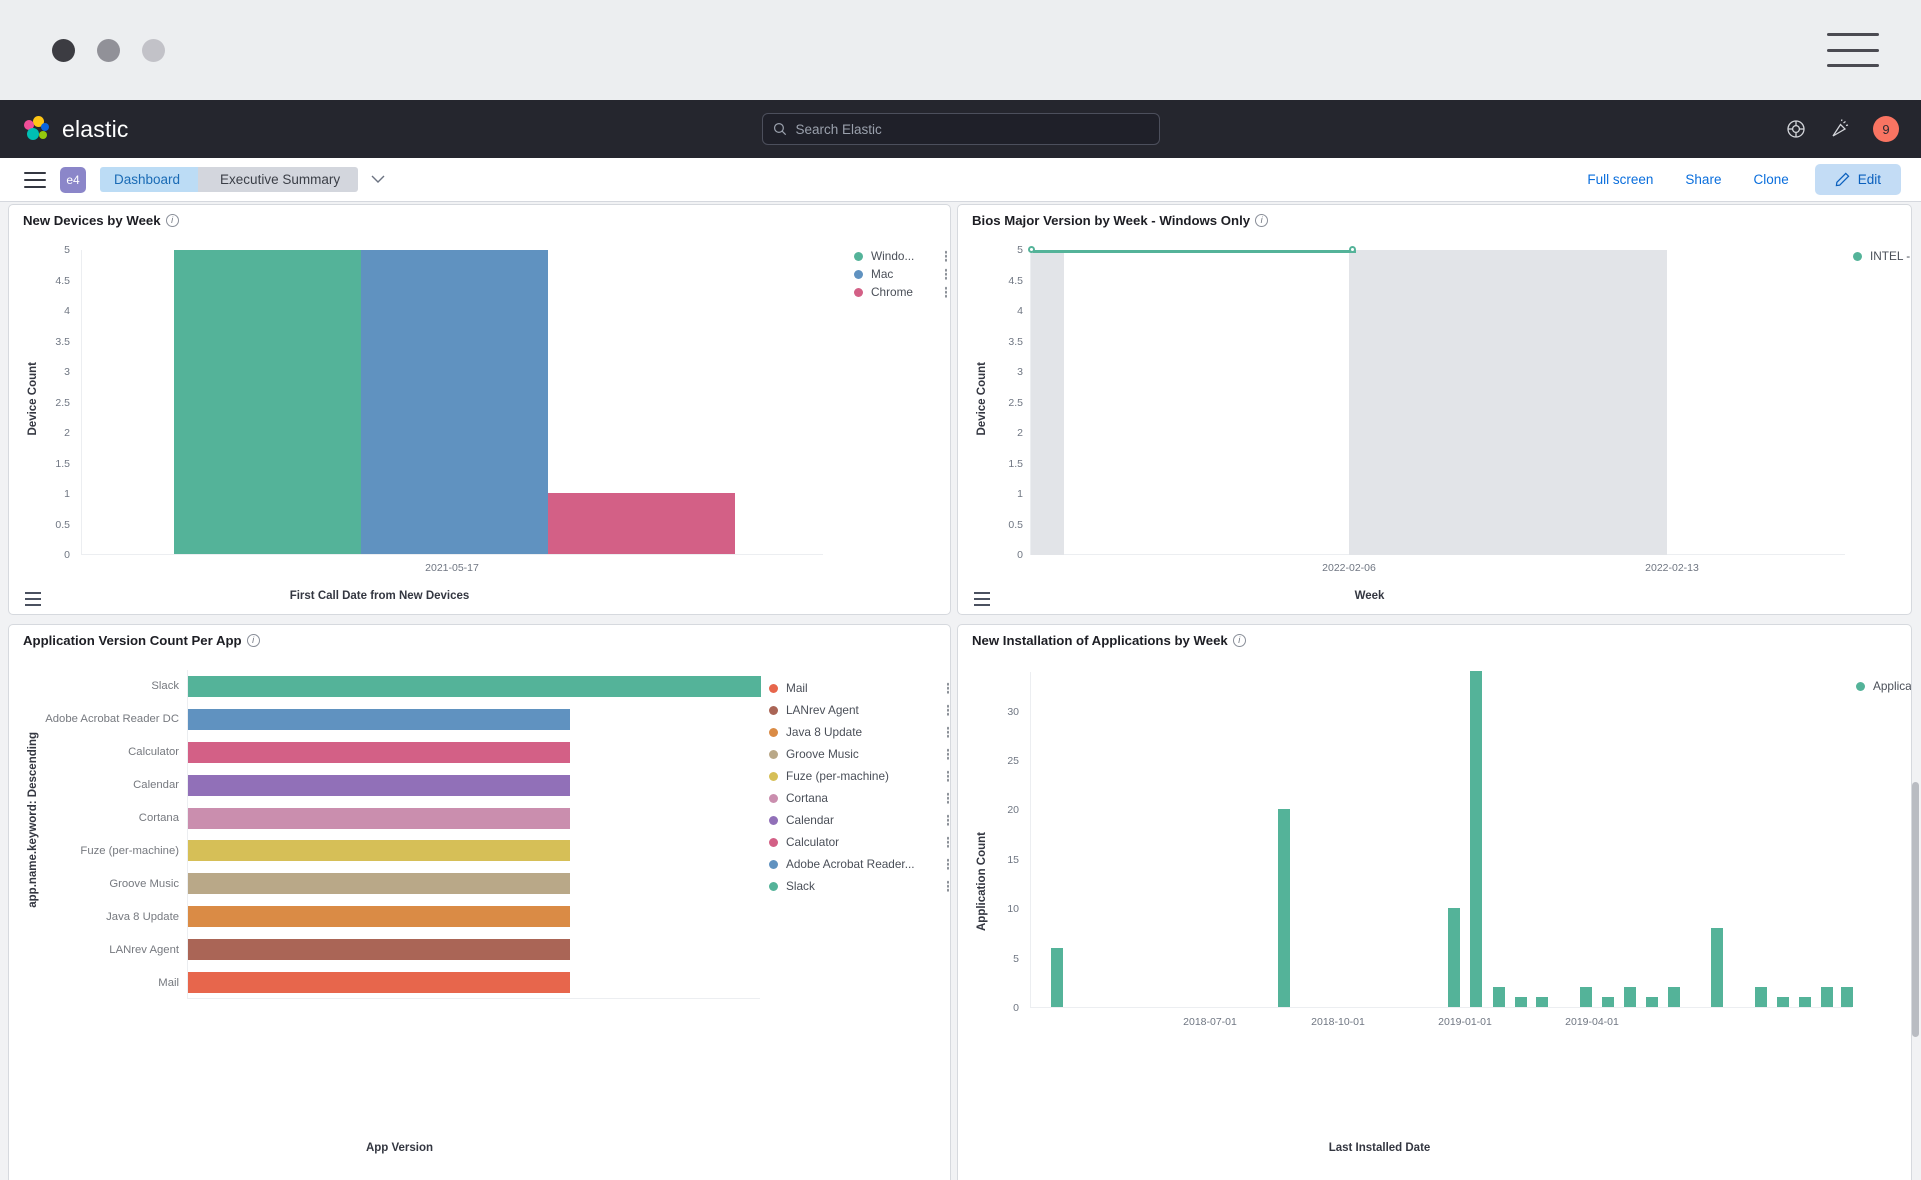  Describe the element at coordinates (278, 179) in the screenshot. I see `breadcrumb-item-executive-summary: Executive Summary` at that location.